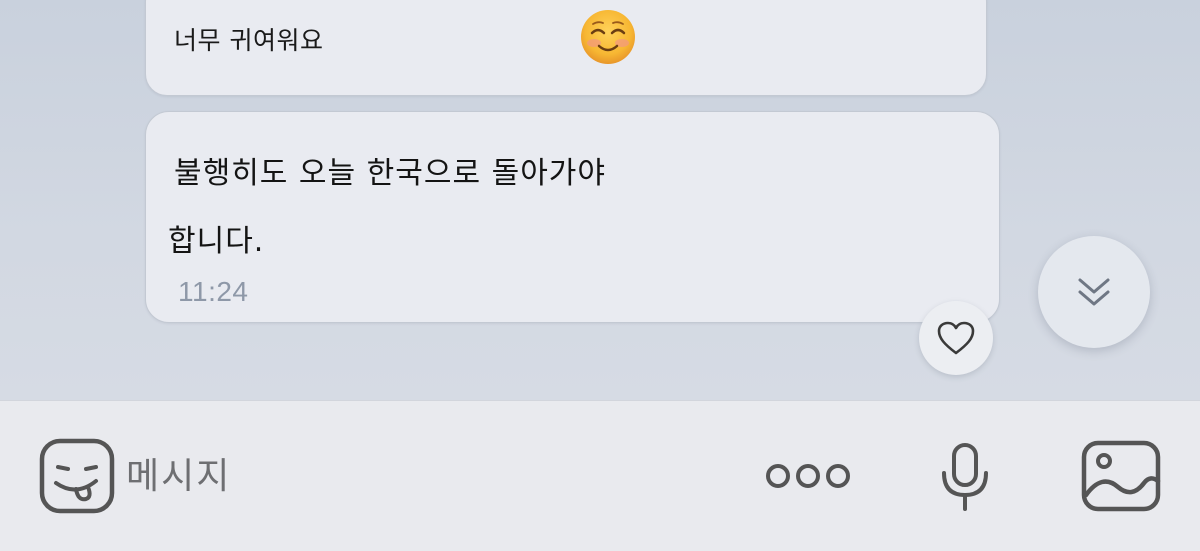 The width and height of the screenshot is (1200, 551). I want to click on double-chevron-down-icon, so click(1094, 292).